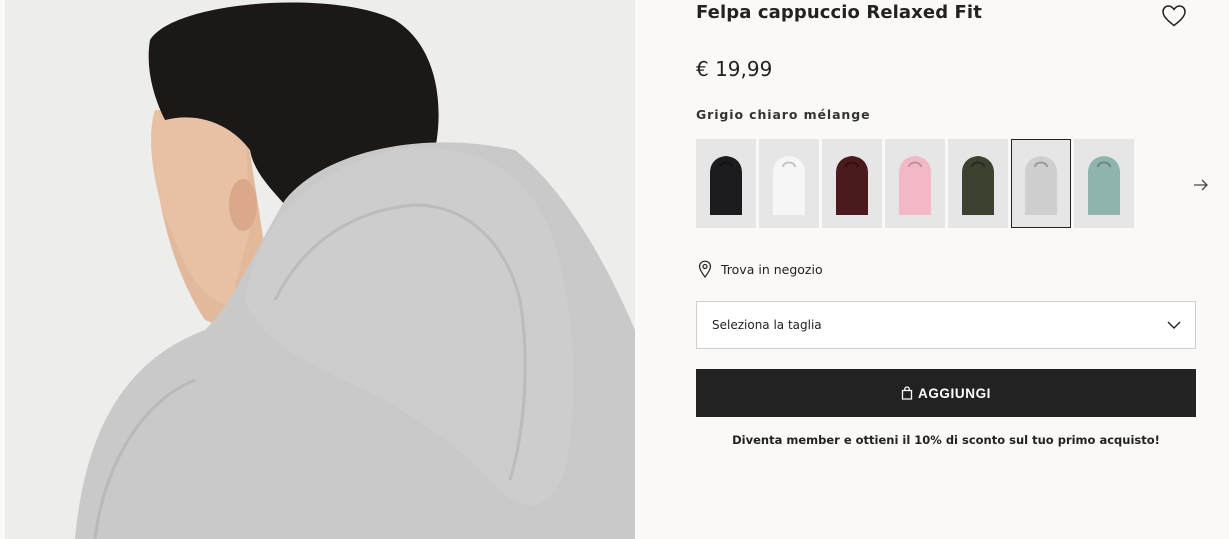 The width and height of the screenshot is (1229, 539). I want to click on location-pin-icon, so click(705, 269).